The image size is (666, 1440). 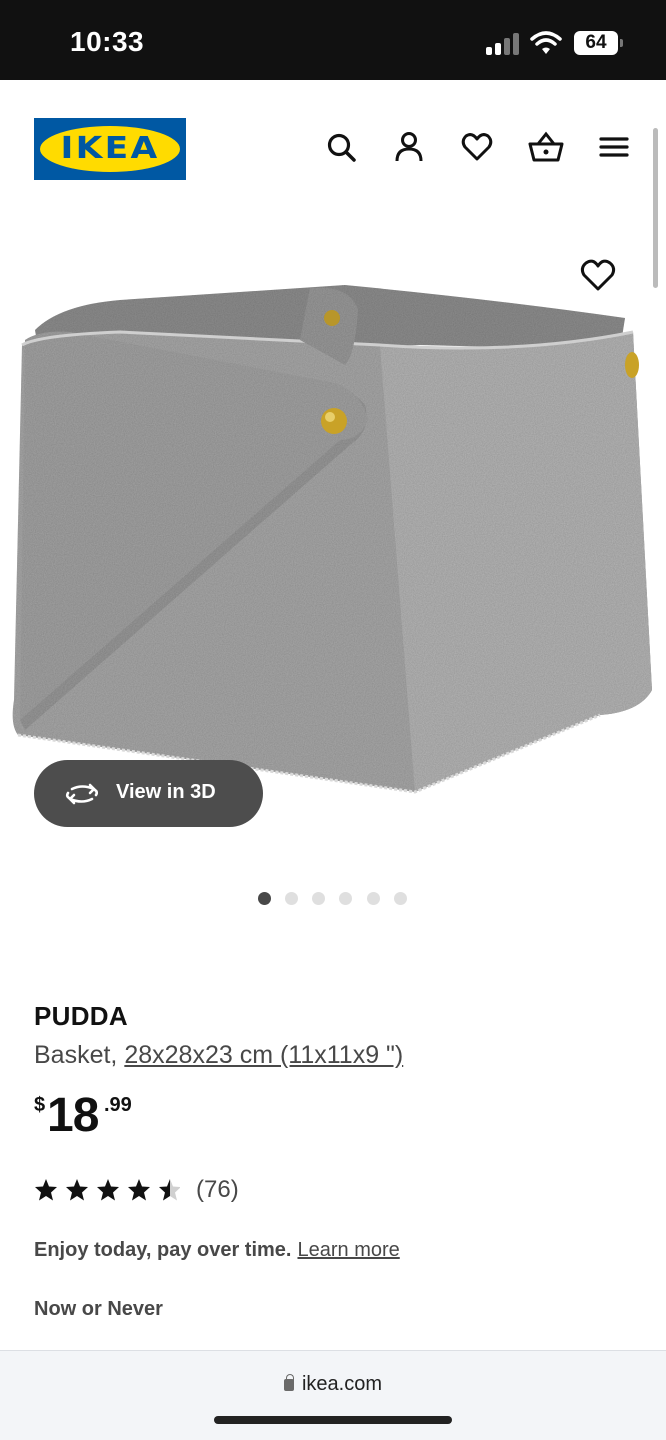 I want to click on browser-address-bar: ikea.com, so click(x=333, y=1395).